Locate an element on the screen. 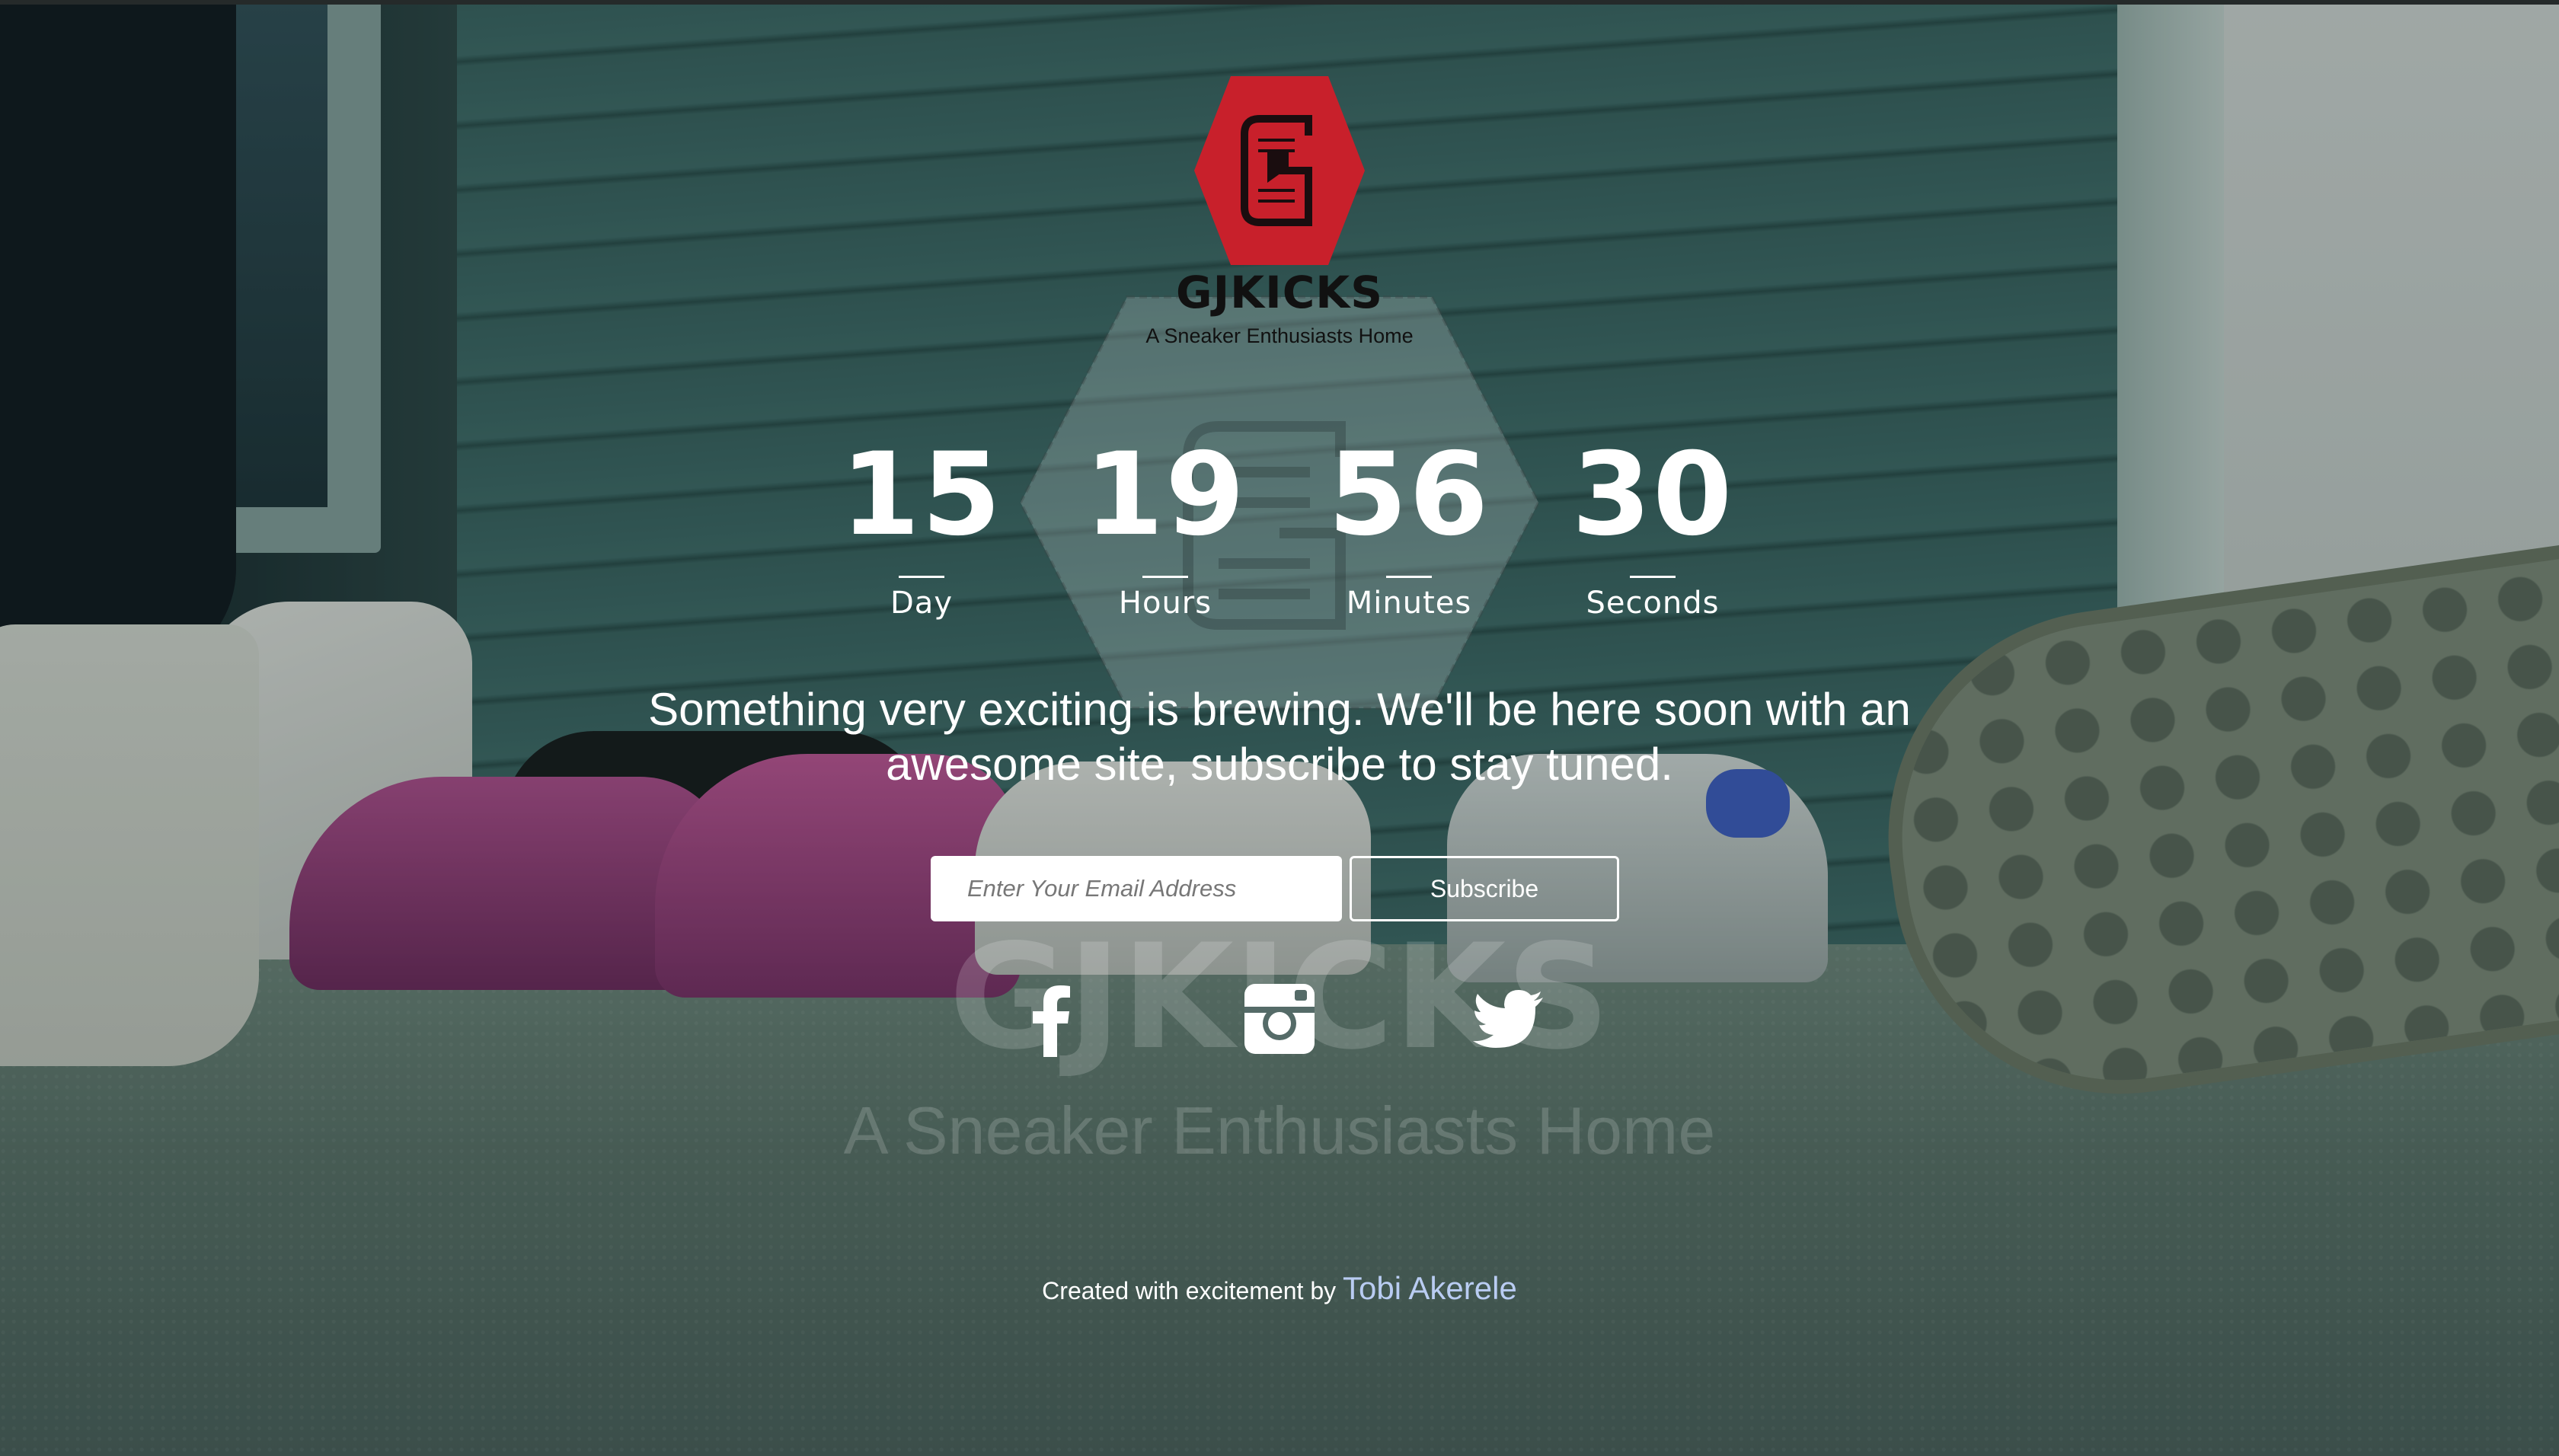 The image size is (2559, 1456). countdown-hours-value: 19 is located at coordinates (1165, 495).